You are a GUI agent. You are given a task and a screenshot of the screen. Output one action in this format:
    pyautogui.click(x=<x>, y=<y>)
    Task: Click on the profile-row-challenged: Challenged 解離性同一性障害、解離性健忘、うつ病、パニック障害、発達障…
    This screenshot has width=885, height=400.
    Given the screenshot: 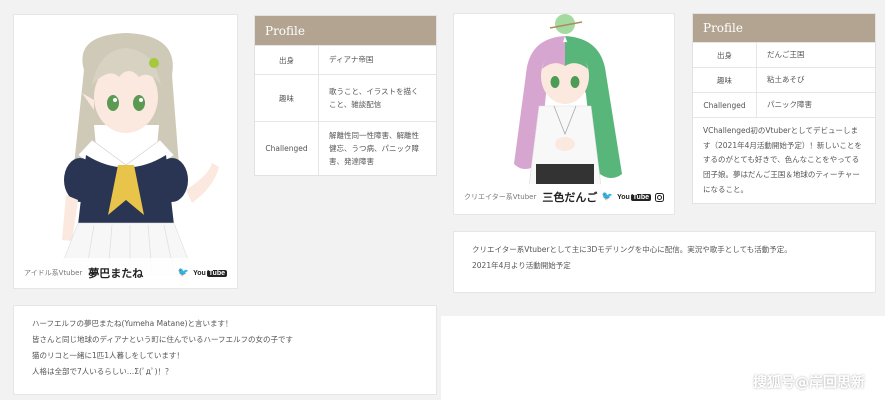 What is the action you would take?
    pyautogui.click(x=345, y=148)
    